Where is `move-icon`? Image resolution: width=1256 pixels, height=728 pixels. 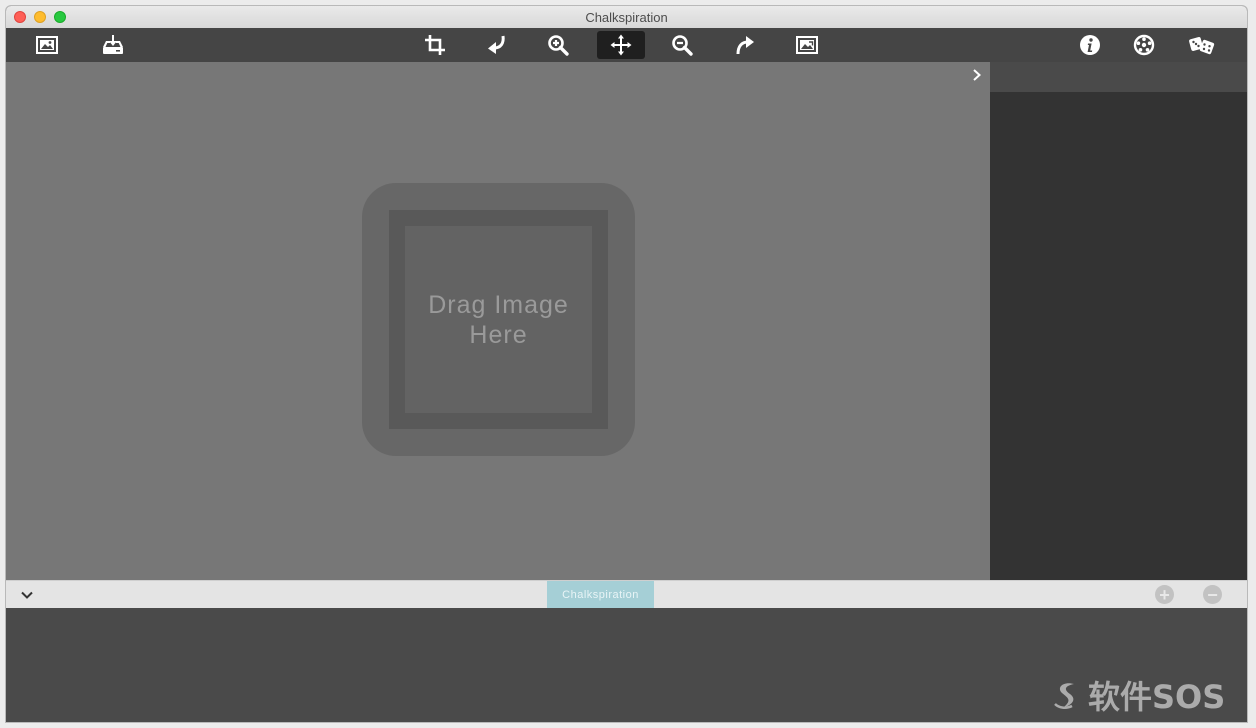 move-icon is located at coordinates (621, 45).